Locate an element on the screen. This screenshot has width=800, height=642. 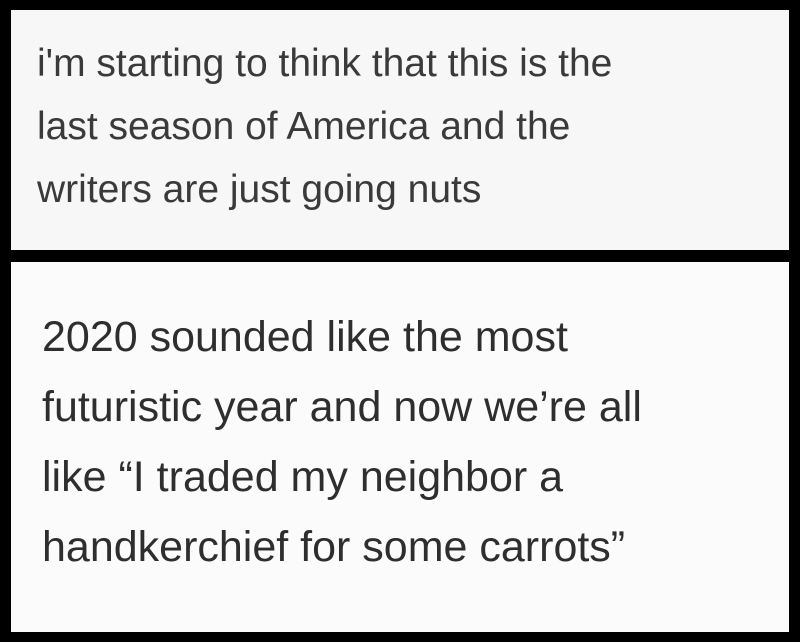
tweet-text-line: writers are just going nuts is located at coordinates (259, 189).